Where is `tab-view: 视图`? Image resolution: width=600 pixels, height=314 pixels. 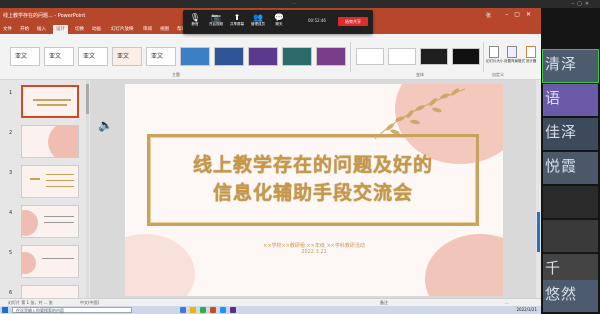
tab-view: 视图 is located at coordinates (164, 29).